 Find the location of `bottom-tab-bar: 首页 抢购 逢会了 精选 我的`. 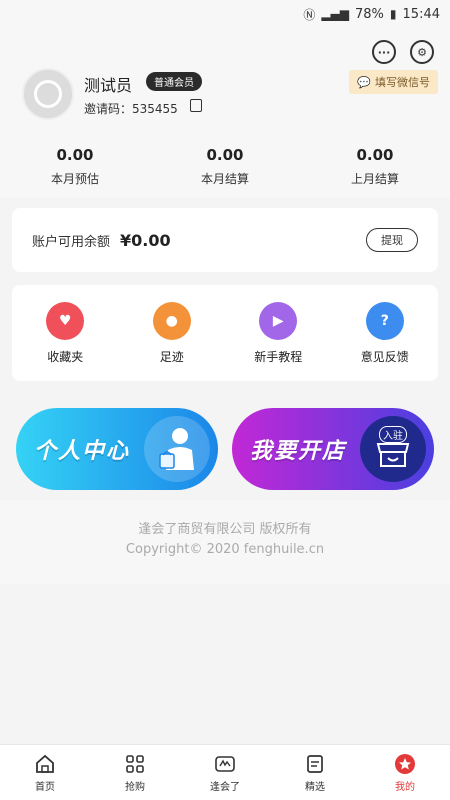

bottom-tab-bar: 首页 抢购 逢会了 精选 我的 is located at coordinates (225, 772).